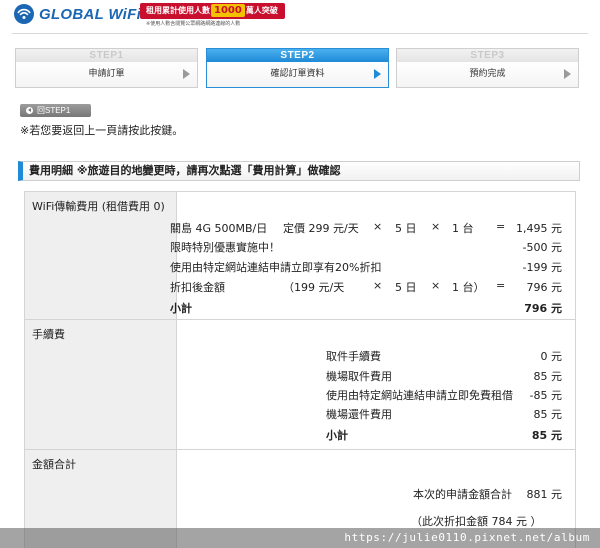  Describe the element at coordinates (276, 267) in the screenshot. I see `wifi-discount-text: 使用由特定網站連結申請立即享有20%折扣` at that location.